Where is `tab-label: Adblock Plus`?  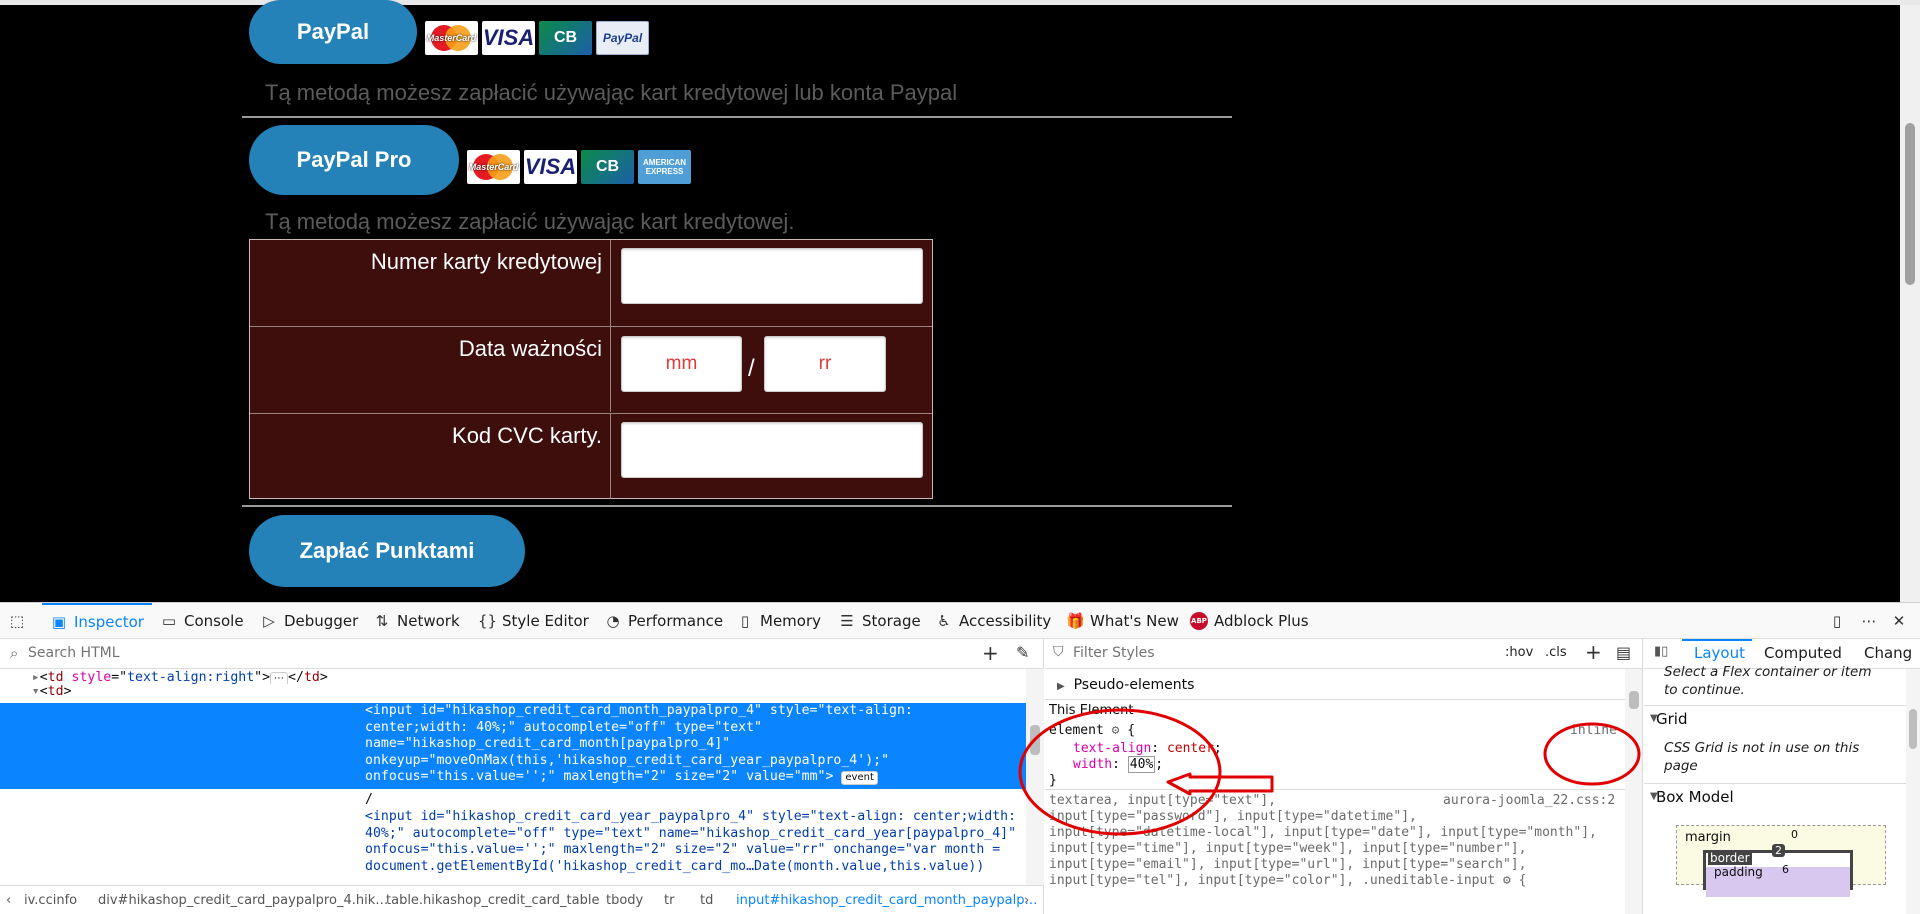 tab-label: Adblock Plus is located at coordinates (1261, 621).